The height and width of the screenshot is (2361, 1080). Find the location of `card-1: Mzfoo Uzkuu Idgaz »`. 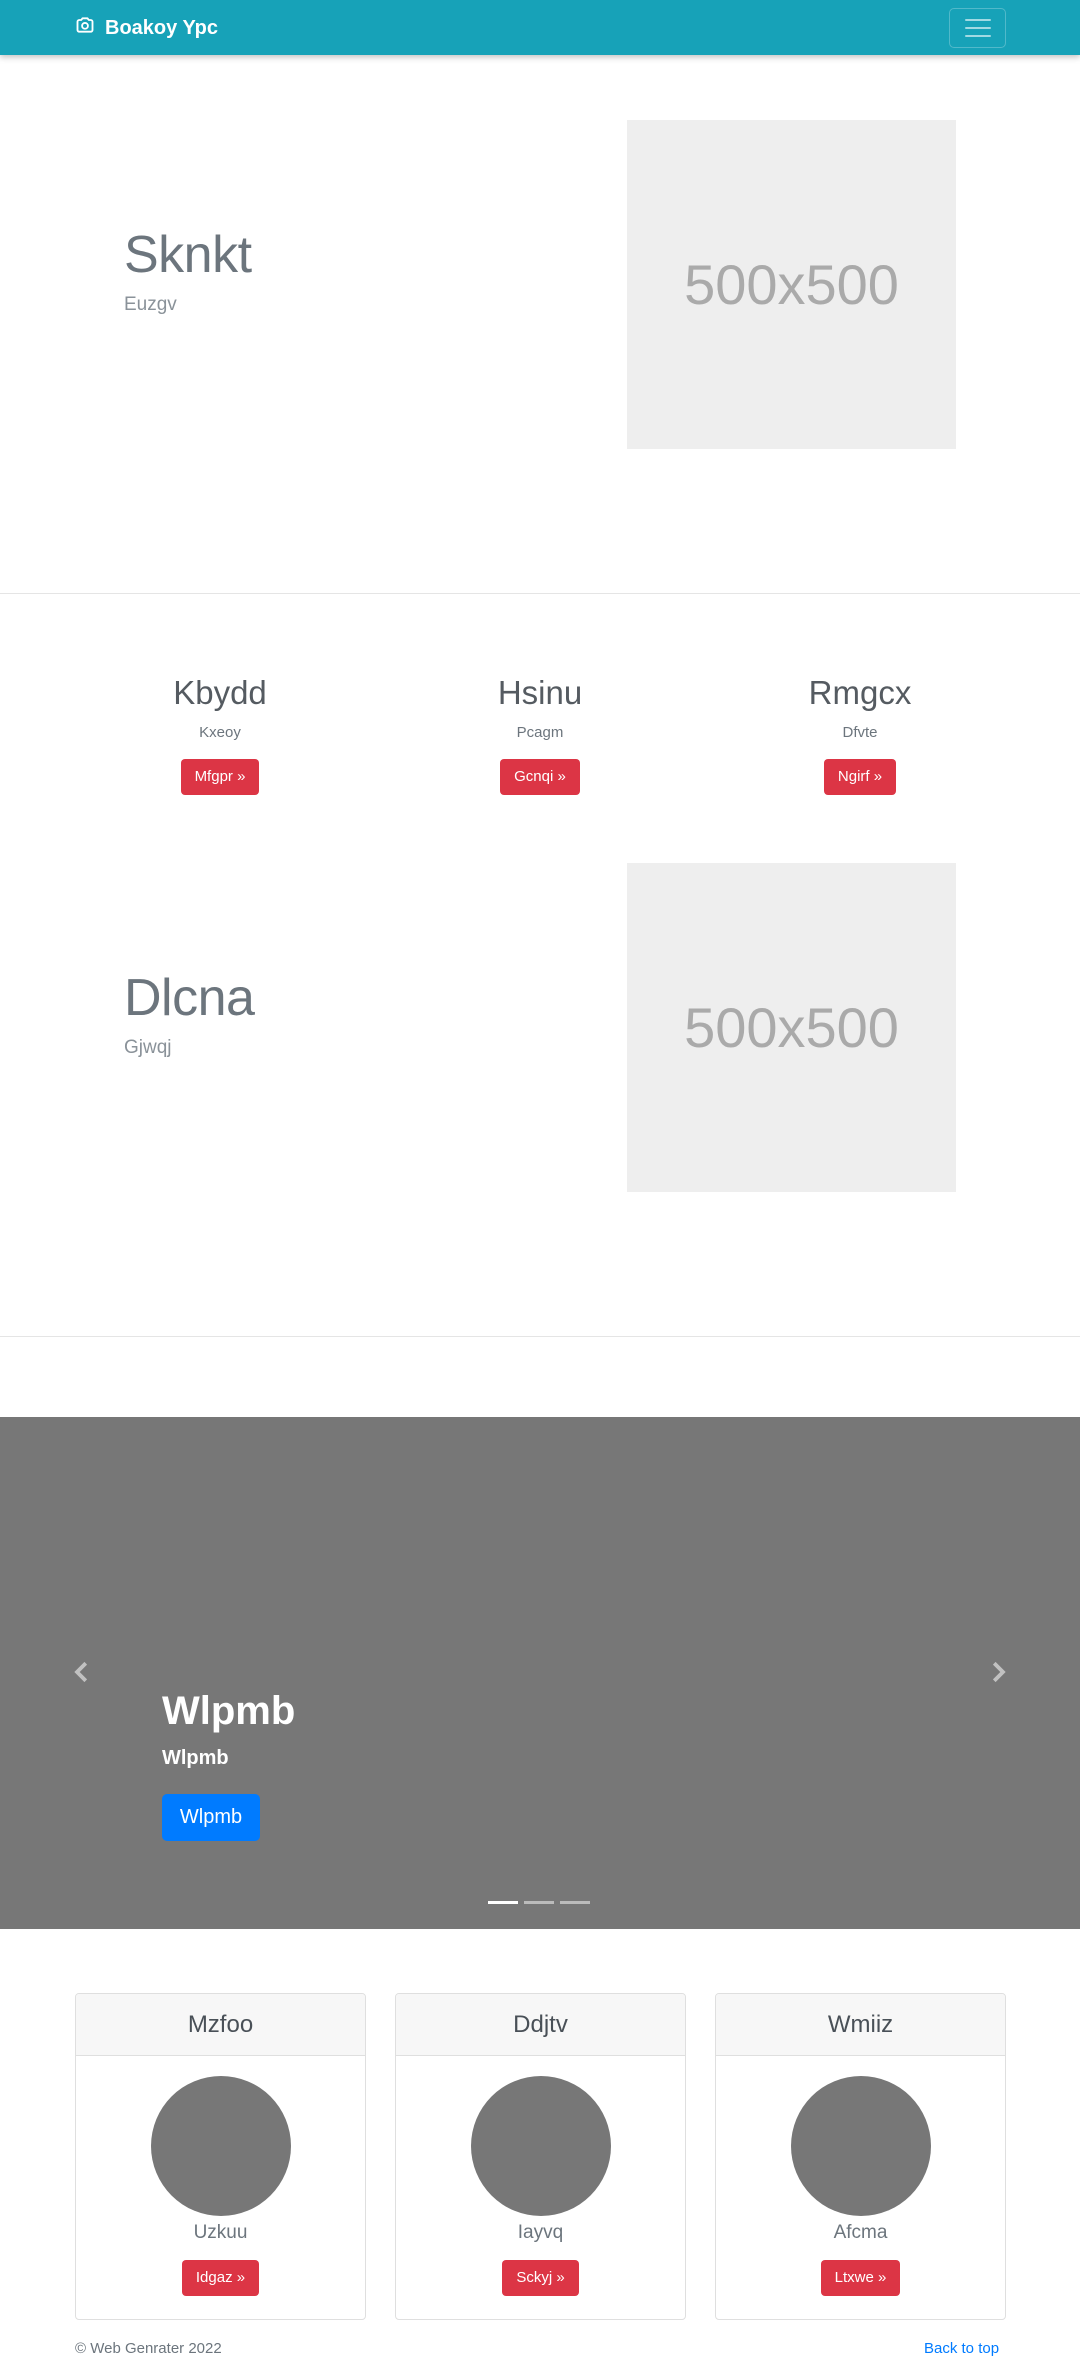

card-1: Mzfoo Uzkuu Idgaz » is located at coordinates (220, 2156).